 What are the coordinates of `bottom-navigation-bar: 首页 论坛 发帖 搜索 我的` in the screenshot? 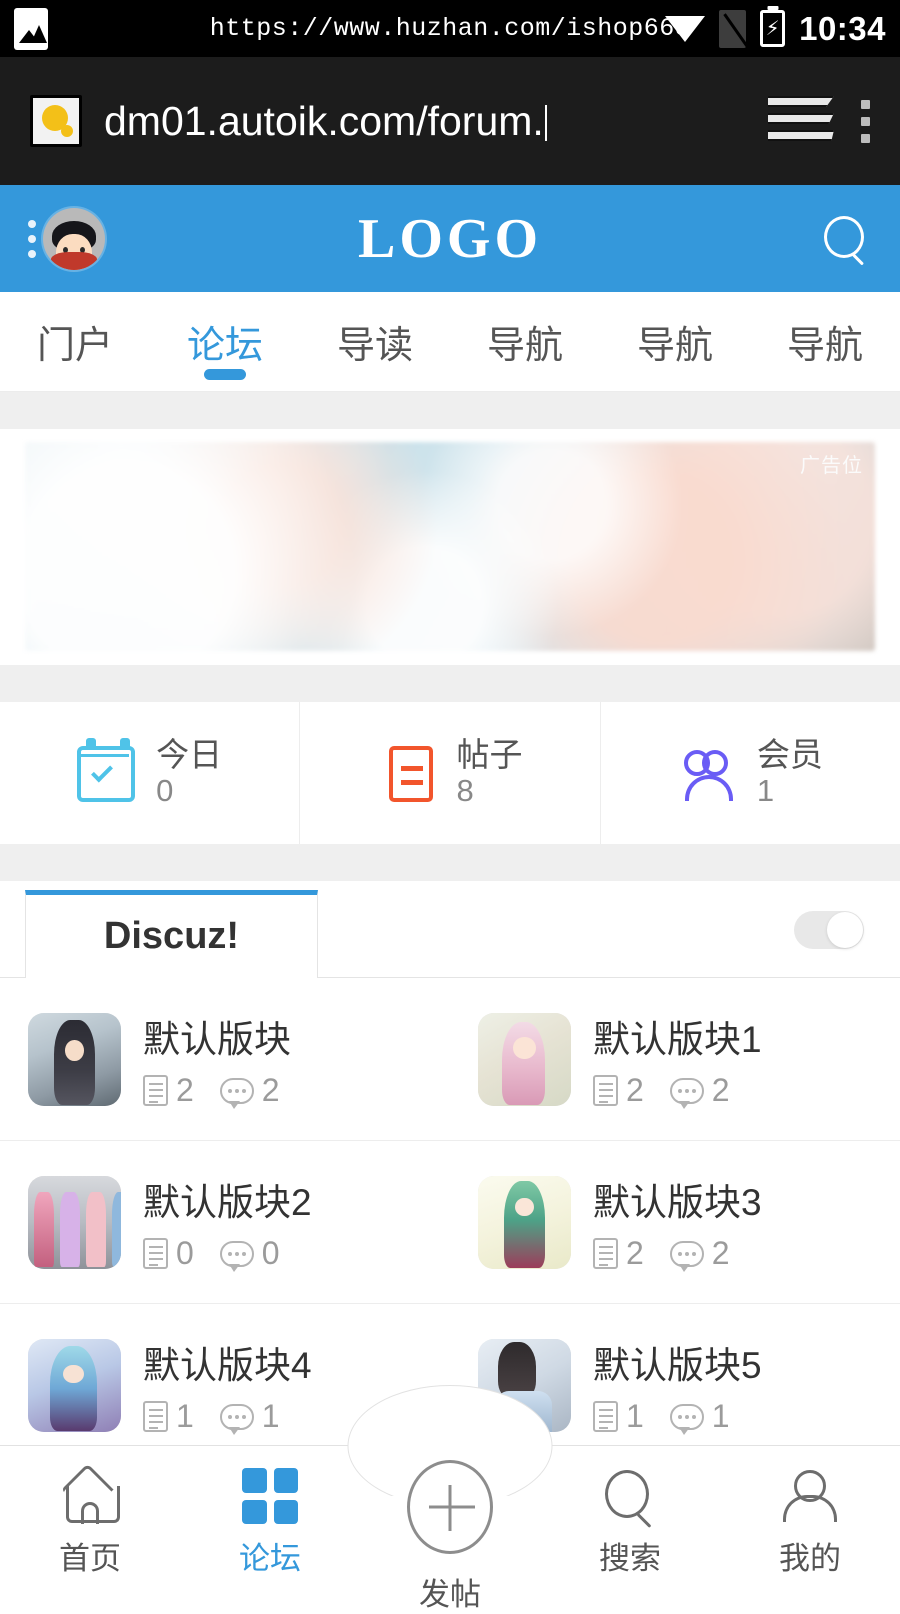 It's located at (450, 1498).